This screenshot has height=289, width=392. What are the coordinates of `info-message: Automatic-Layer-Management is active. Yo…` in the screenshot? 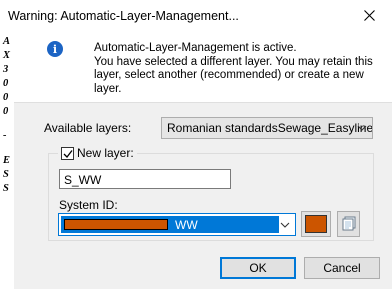 It's located at (234, 69).